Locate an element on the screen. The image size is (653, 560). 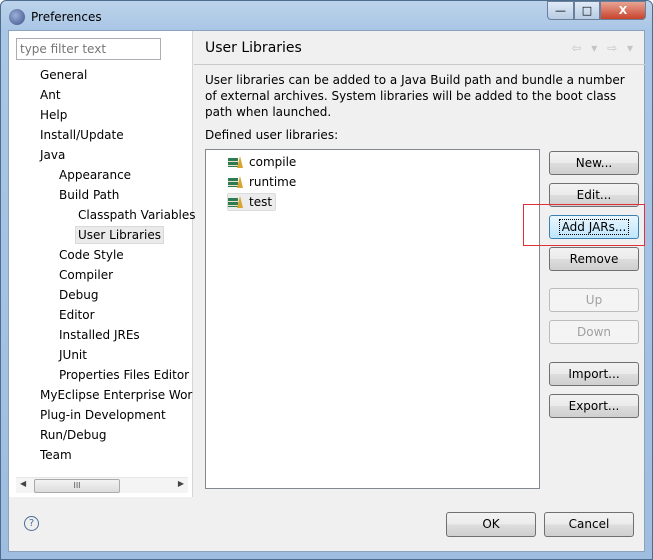
library-item: runtime is located at coordinates (262, 182).